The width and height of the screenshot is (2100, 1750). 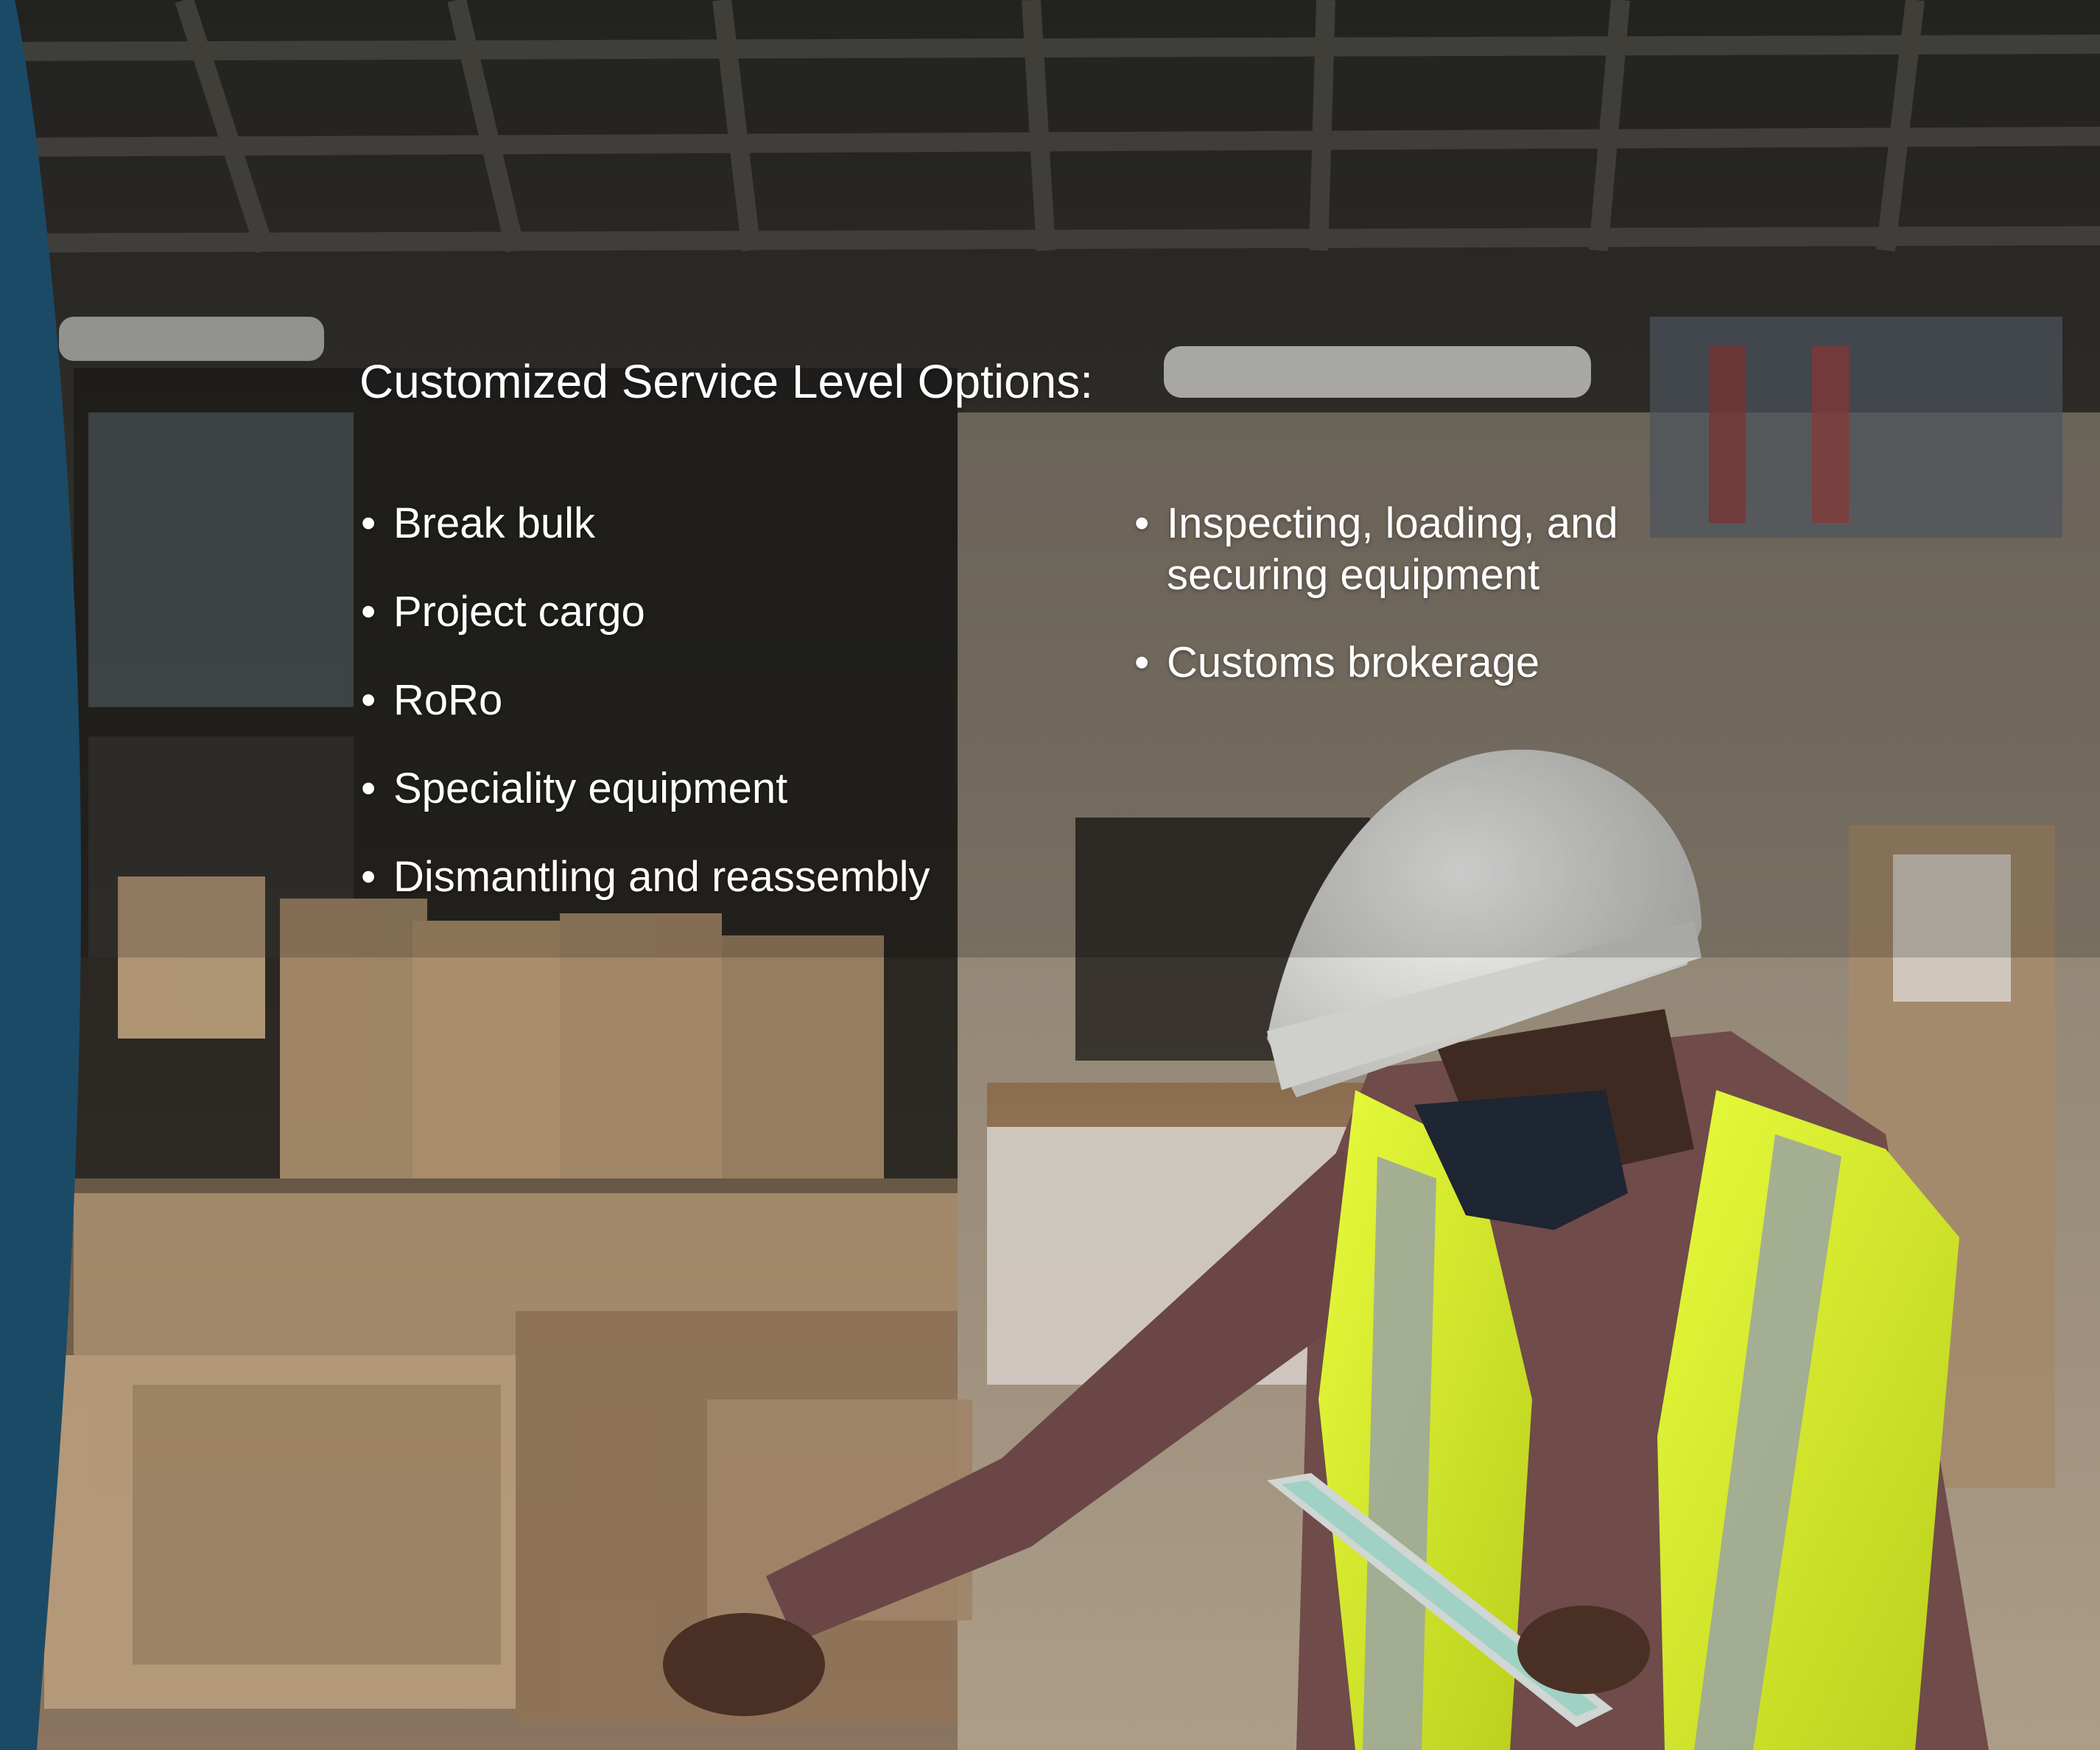 What do you see at coordinates (693, 807) in the screenshot?
I see `list-item: Speciality equipment` at bounding box center [693, 807].